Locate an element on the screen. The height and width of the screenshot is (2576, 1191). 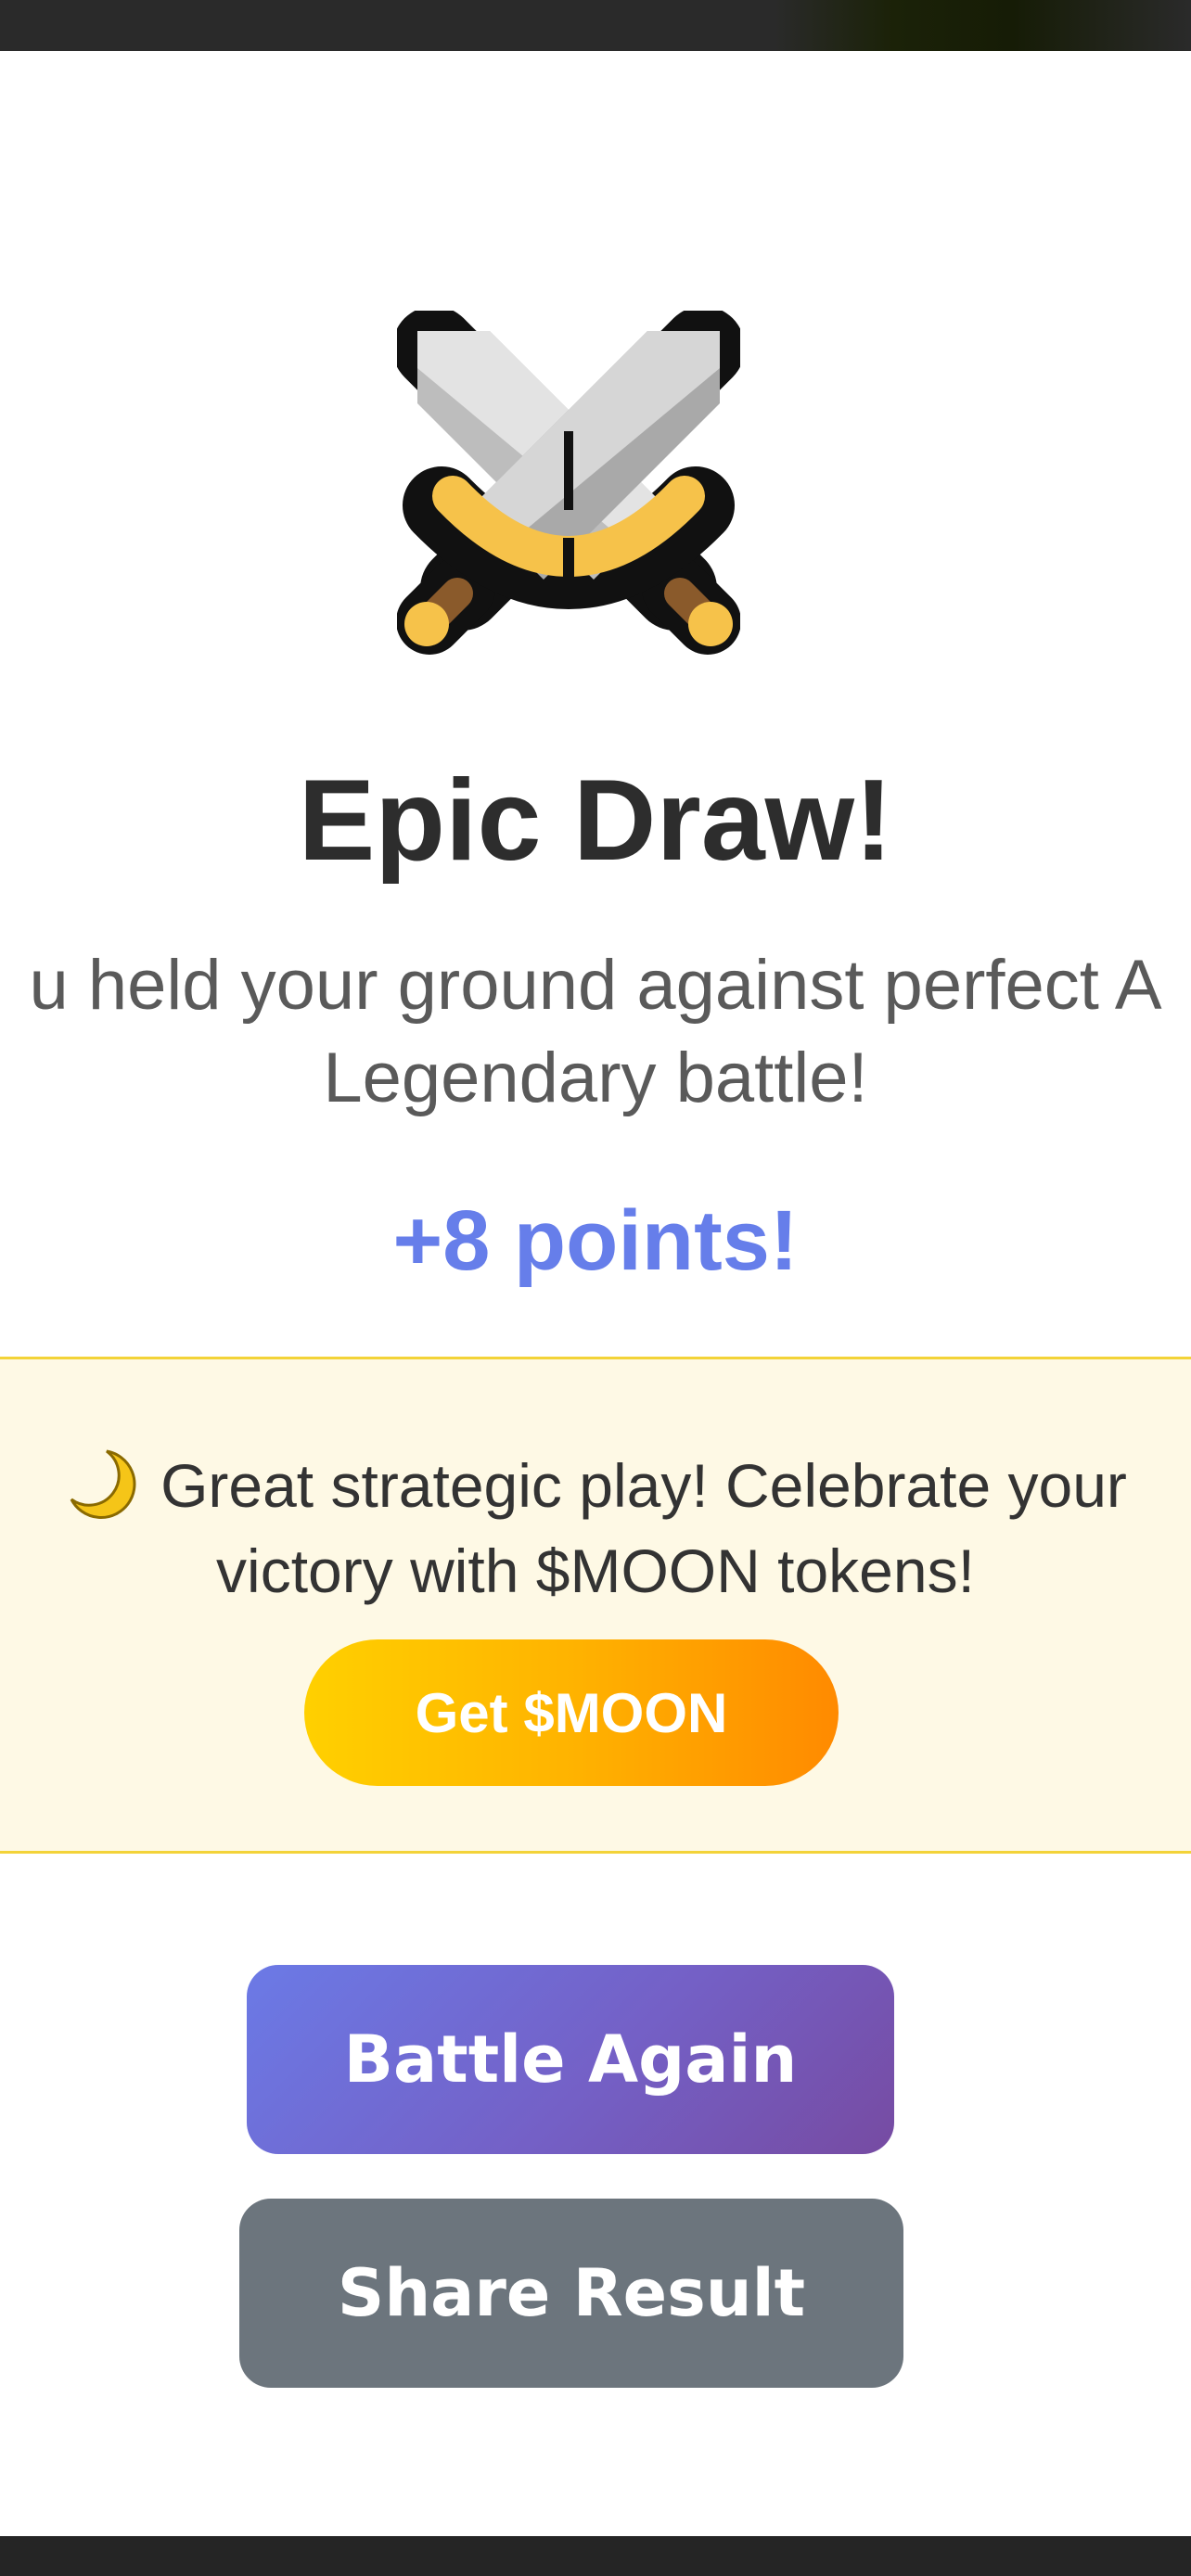
result-message-line-1: u held your ground against perfect A is located at coordinates (595, 985).